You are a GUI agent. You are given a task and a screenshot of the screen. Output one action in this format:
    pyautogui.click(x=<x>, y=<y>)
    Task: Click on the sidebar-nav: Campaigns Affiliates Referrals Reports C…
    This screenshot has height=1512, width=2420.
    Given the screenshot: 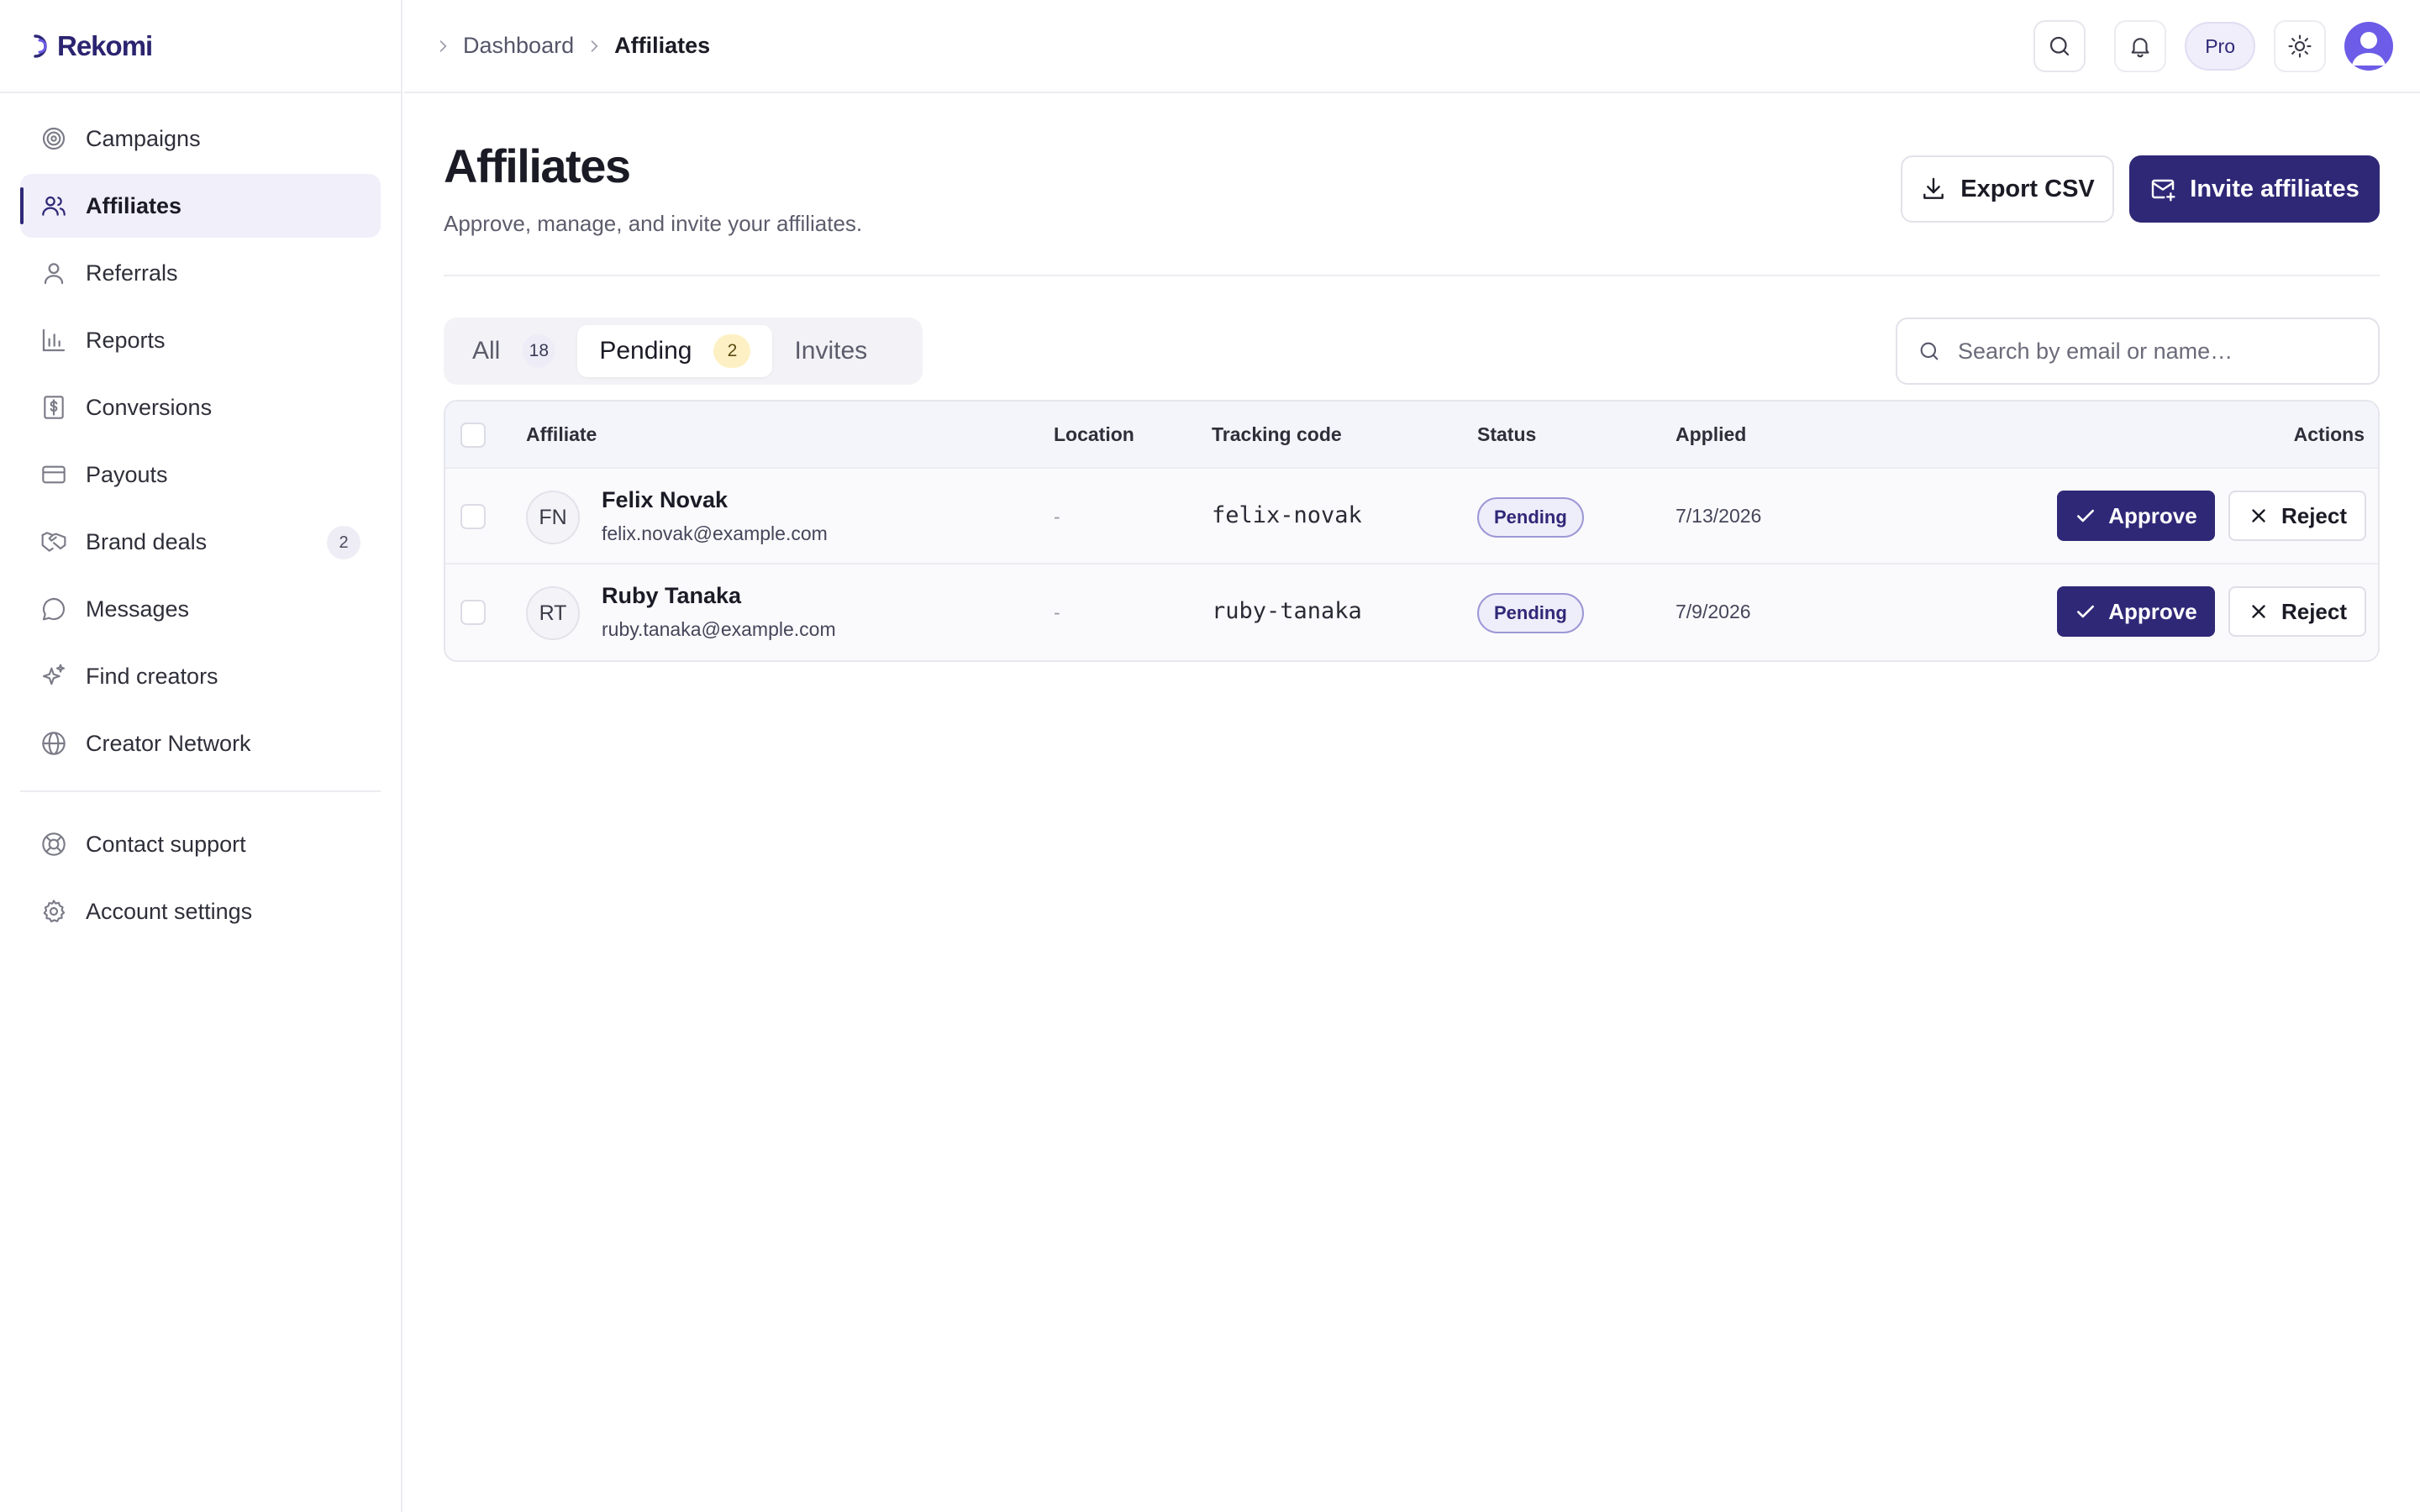 What is the action you would take?
    pyautogui.click(x=200, y=518)
    